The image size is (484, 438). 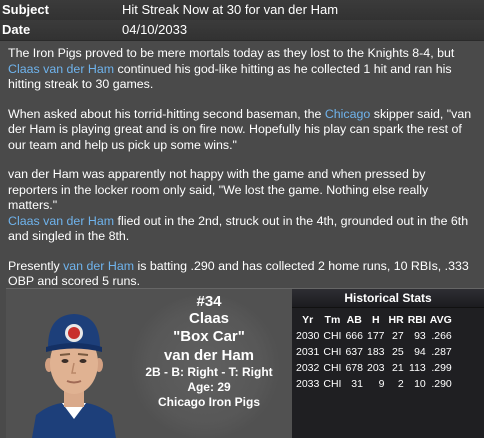 What do you see at coordinates (230, 9) in the screenshot?
I see `subject-value: Hit Streak Now at 30 for van der Ham` at bounding box center [230, 9].